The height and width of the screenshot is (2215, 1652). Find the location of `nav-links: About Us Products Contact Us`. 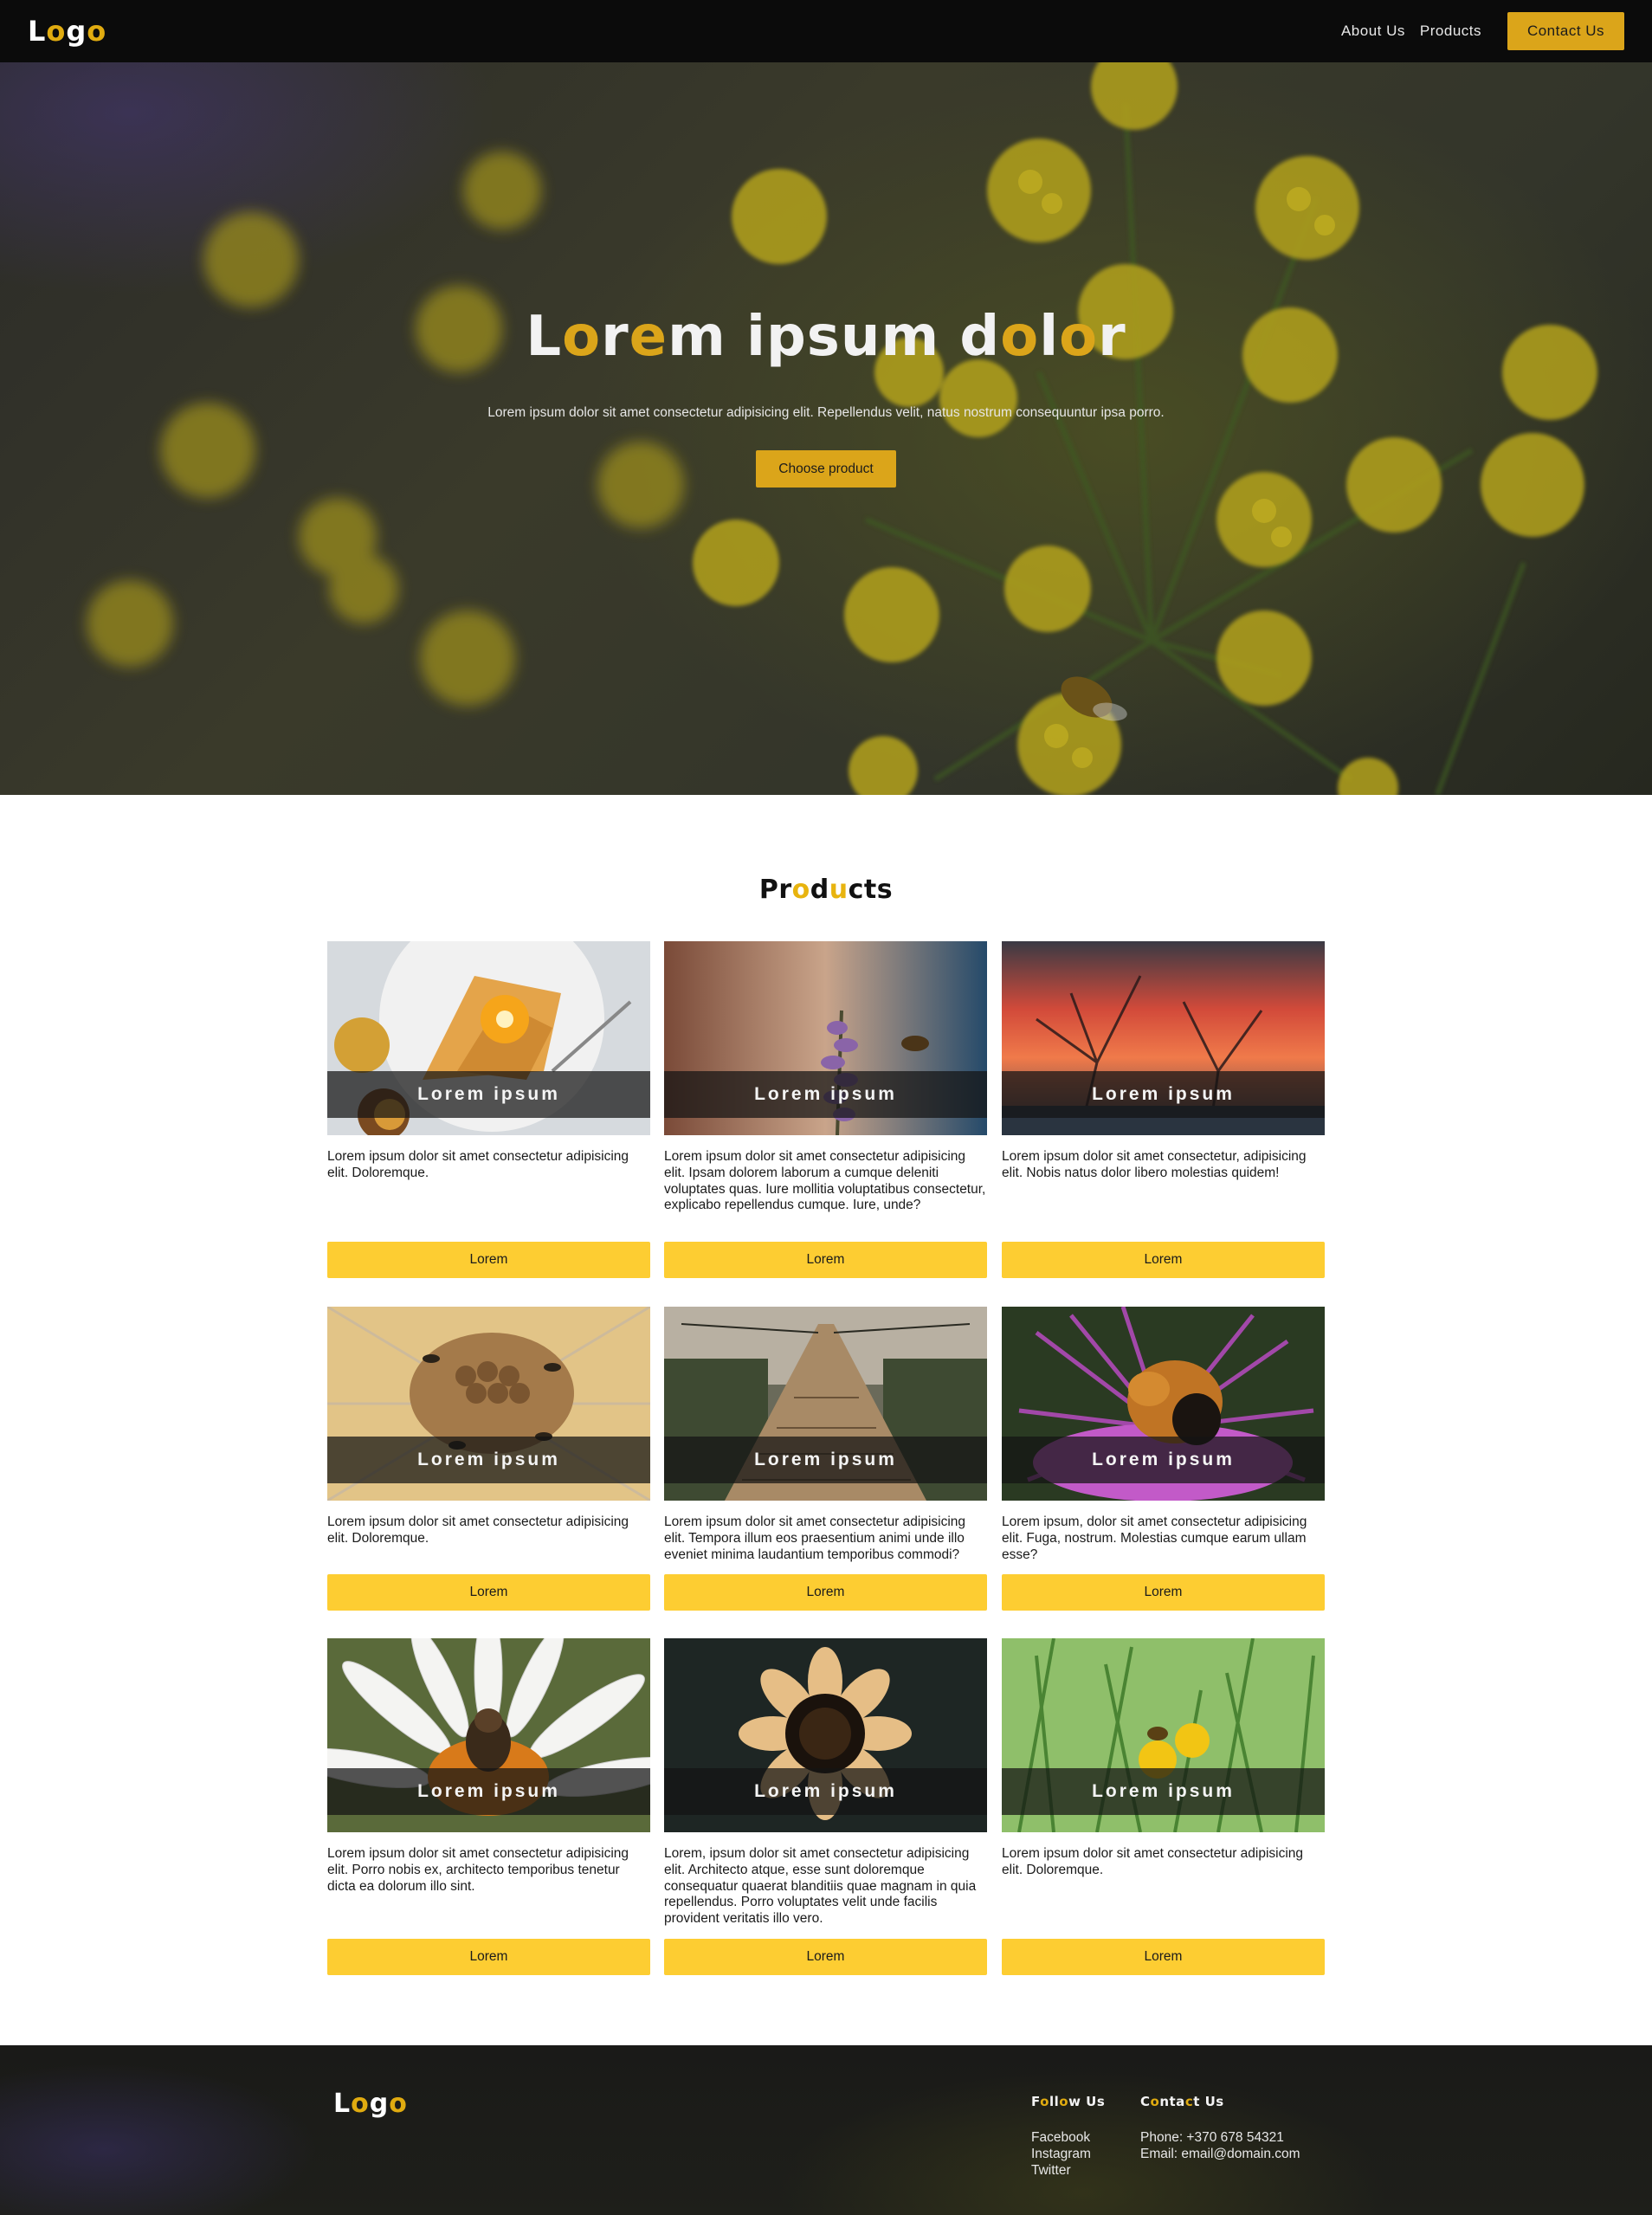

nav-links: About Us Products Contact Us is located at coordinates (1483, 31).